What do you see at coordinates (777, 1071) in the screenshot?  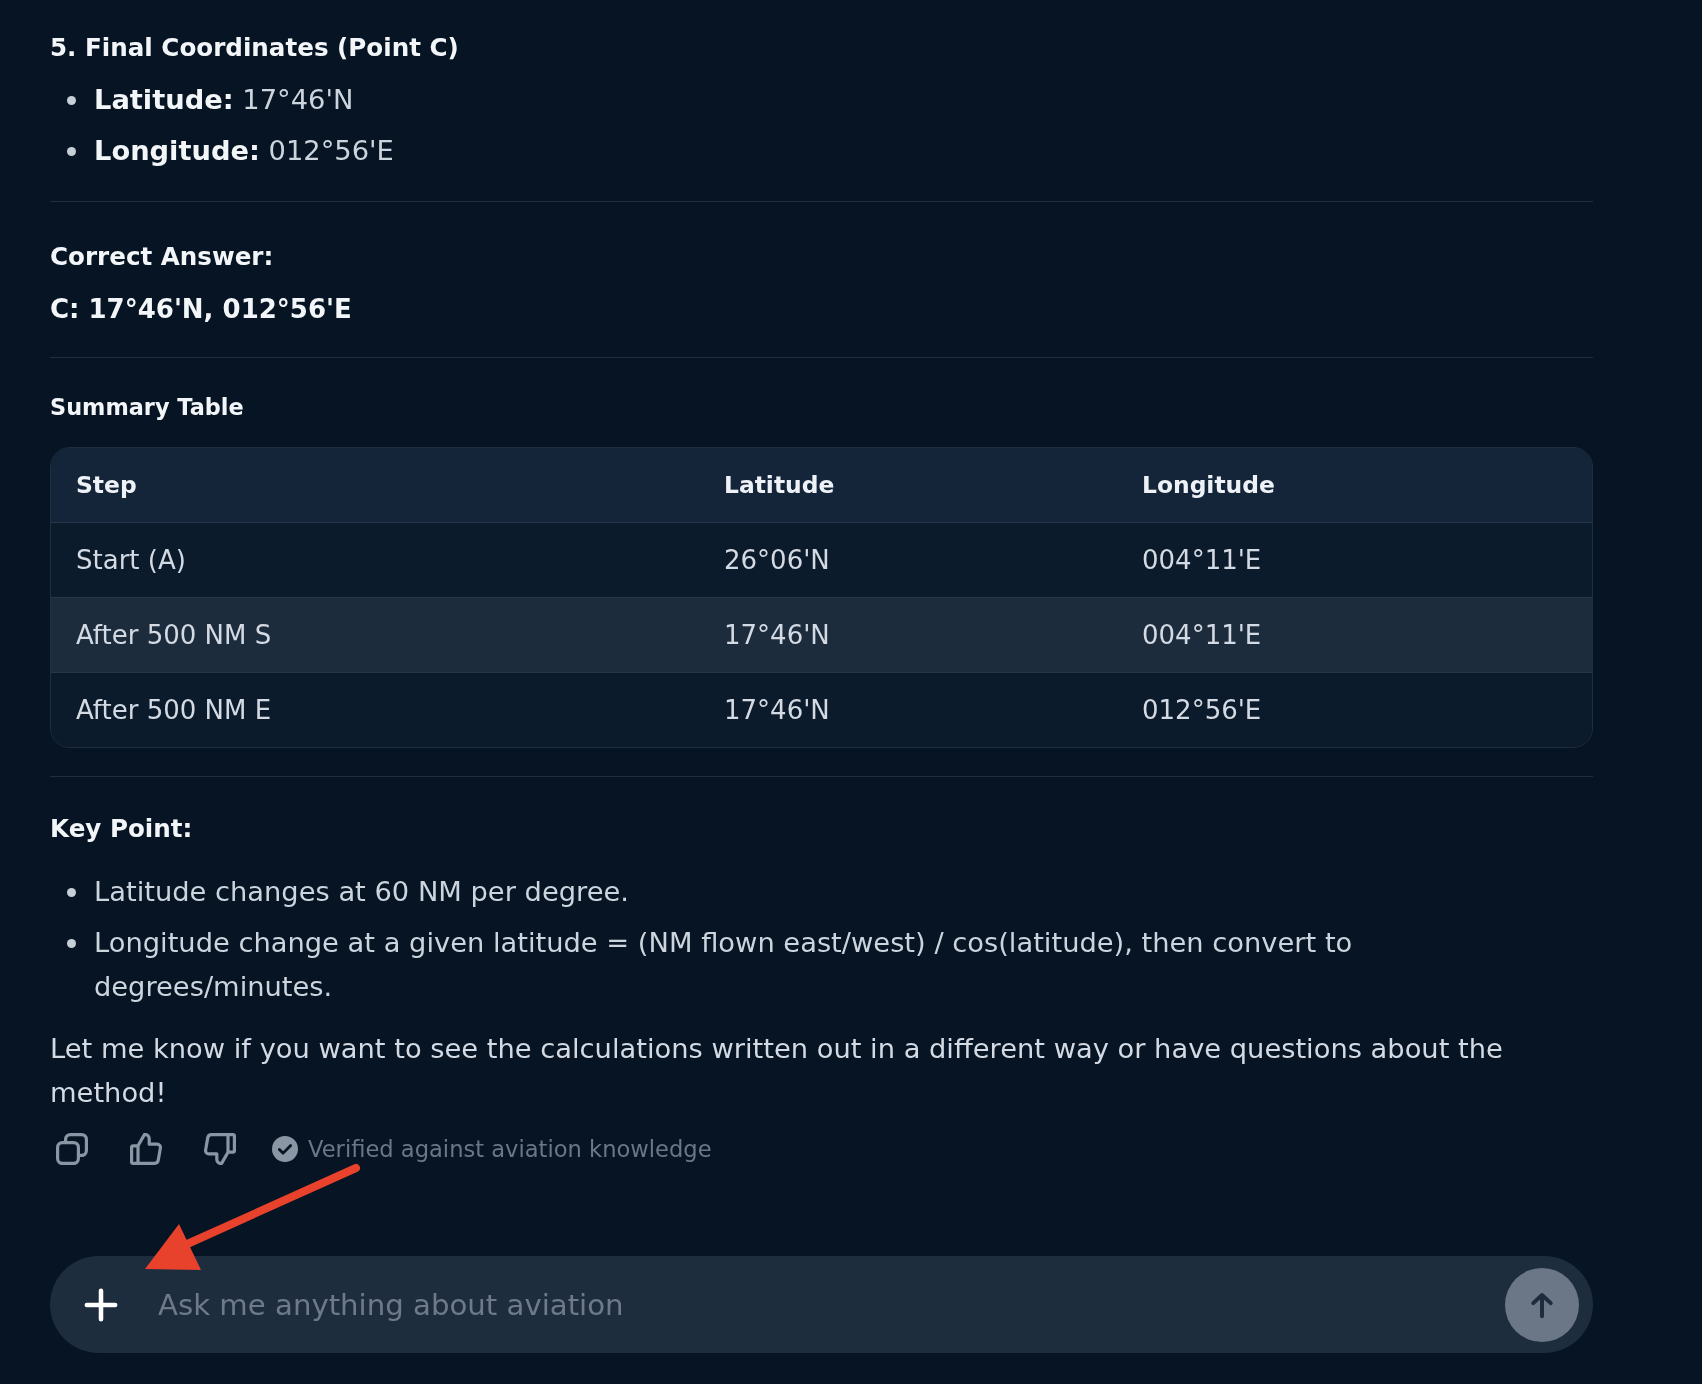 I see `closing-message: Let me know if you want to see the calculations written out in a different way or have questions about the method!` at bounding box center [777, 1071].